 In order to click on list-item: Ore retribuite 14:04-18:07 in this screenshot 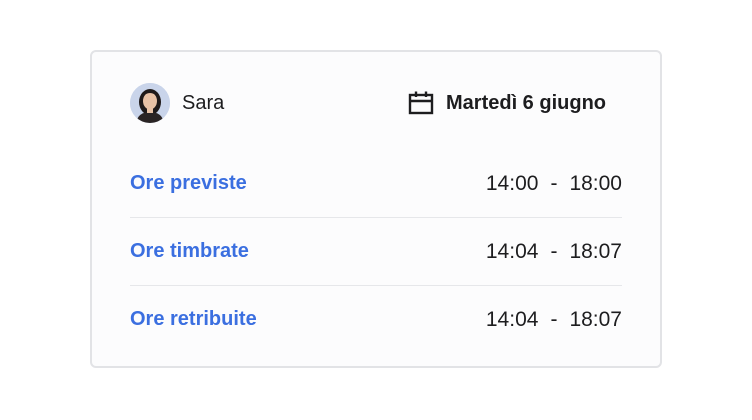, I will do `click(376, 319)`.